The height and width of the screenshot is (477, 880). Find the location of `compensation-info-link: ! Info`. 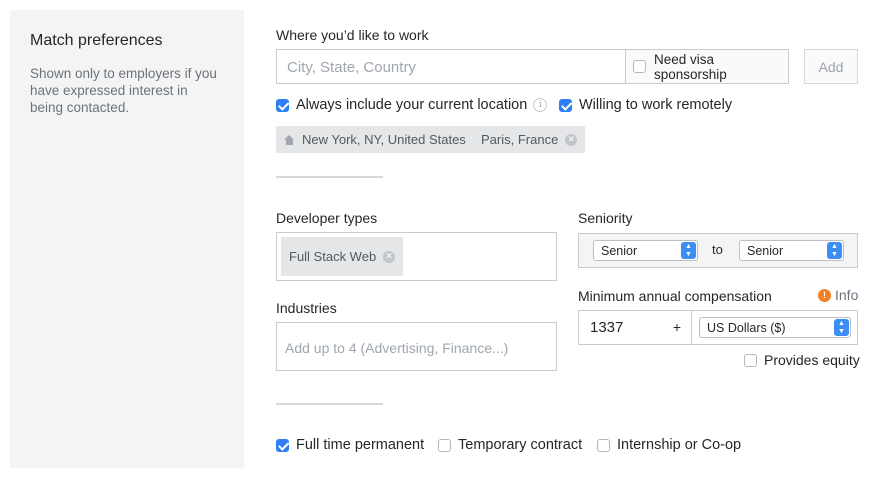

compensation-info-link: ! Info is located at coordinates (838, 295).